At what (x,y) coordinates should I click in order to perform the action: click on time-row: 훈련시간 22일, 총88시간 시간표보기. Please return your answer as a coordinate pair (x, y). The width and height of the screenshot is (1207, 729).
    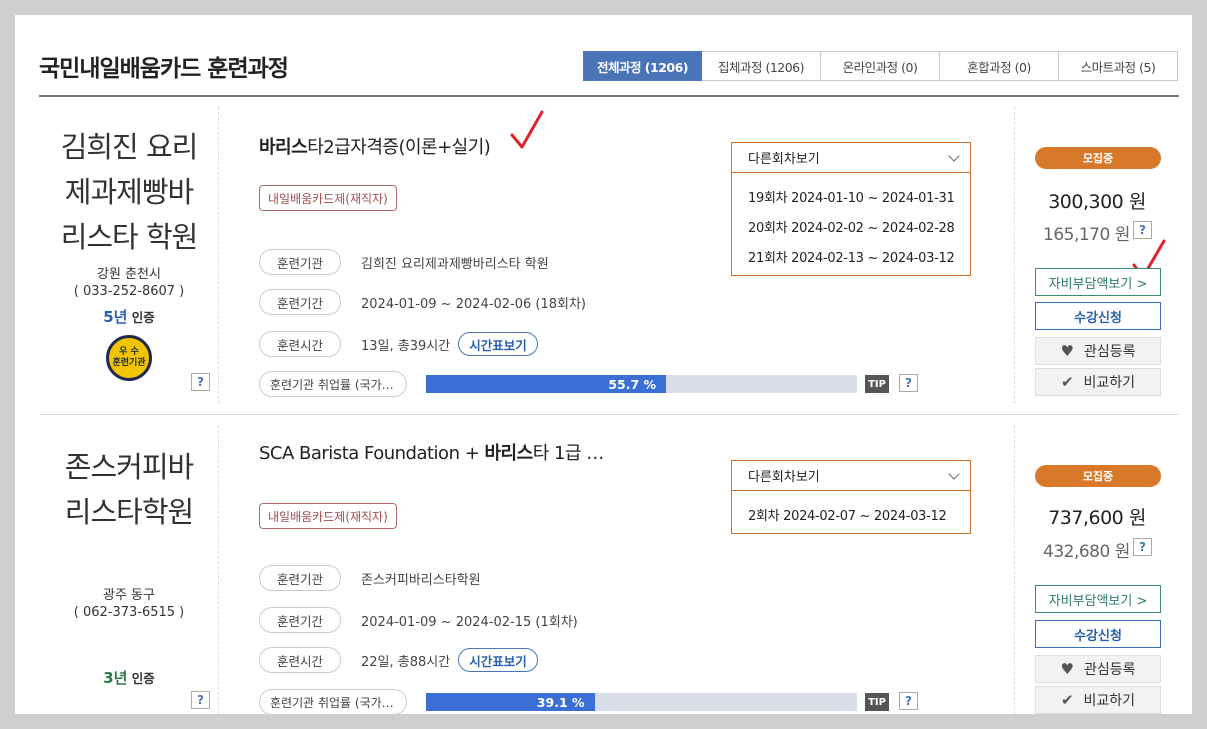
    Looking at the image, I should click on (398, 660).